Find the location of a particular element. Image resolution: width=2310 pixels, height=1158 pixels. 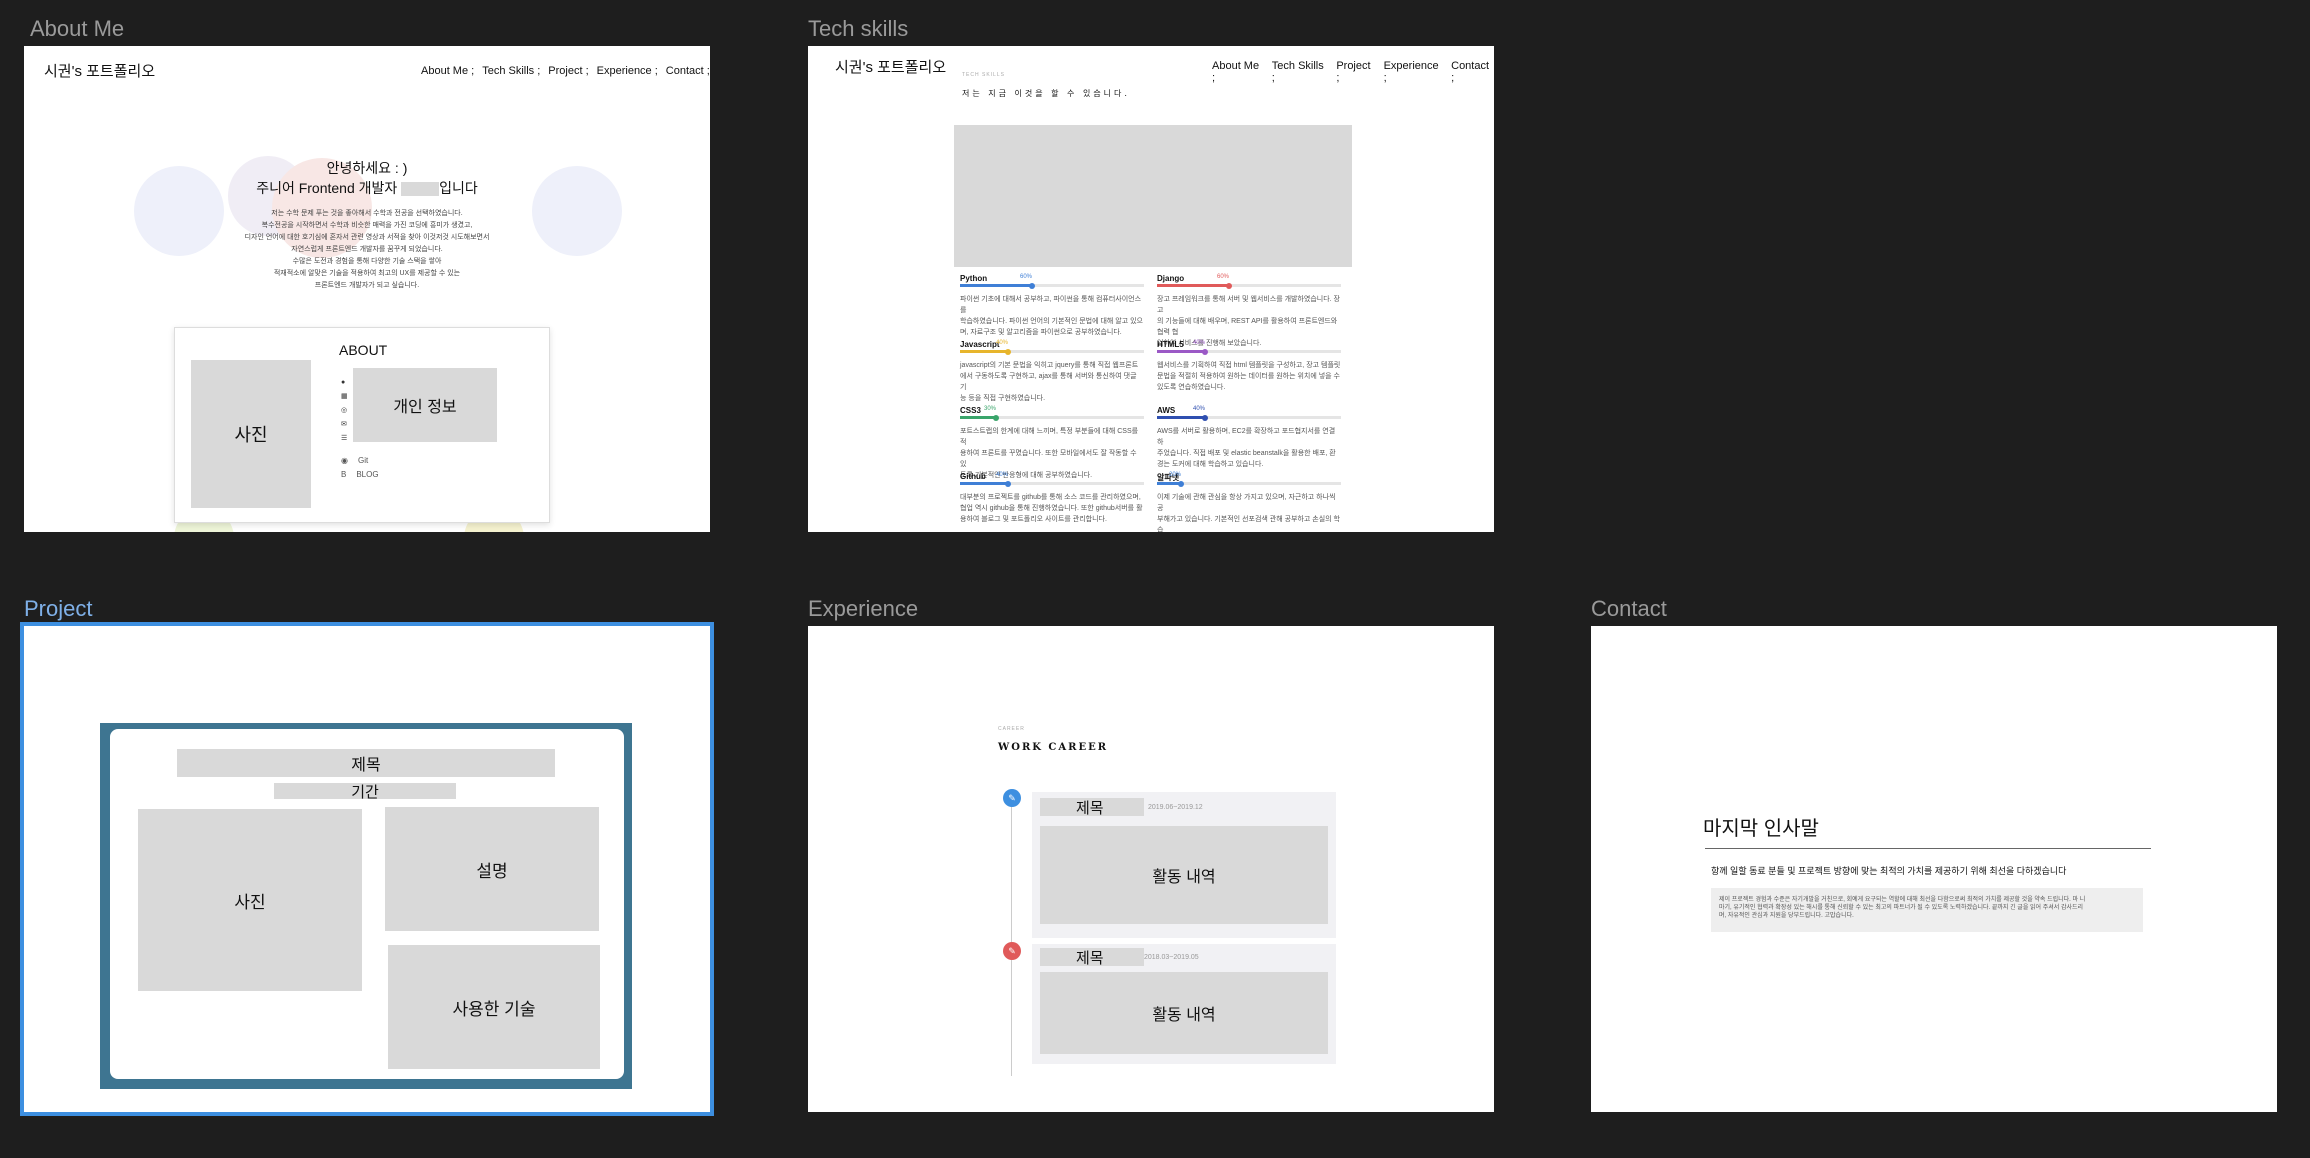

photo-placeholder: 사진 is located at coordinates (251, 434).